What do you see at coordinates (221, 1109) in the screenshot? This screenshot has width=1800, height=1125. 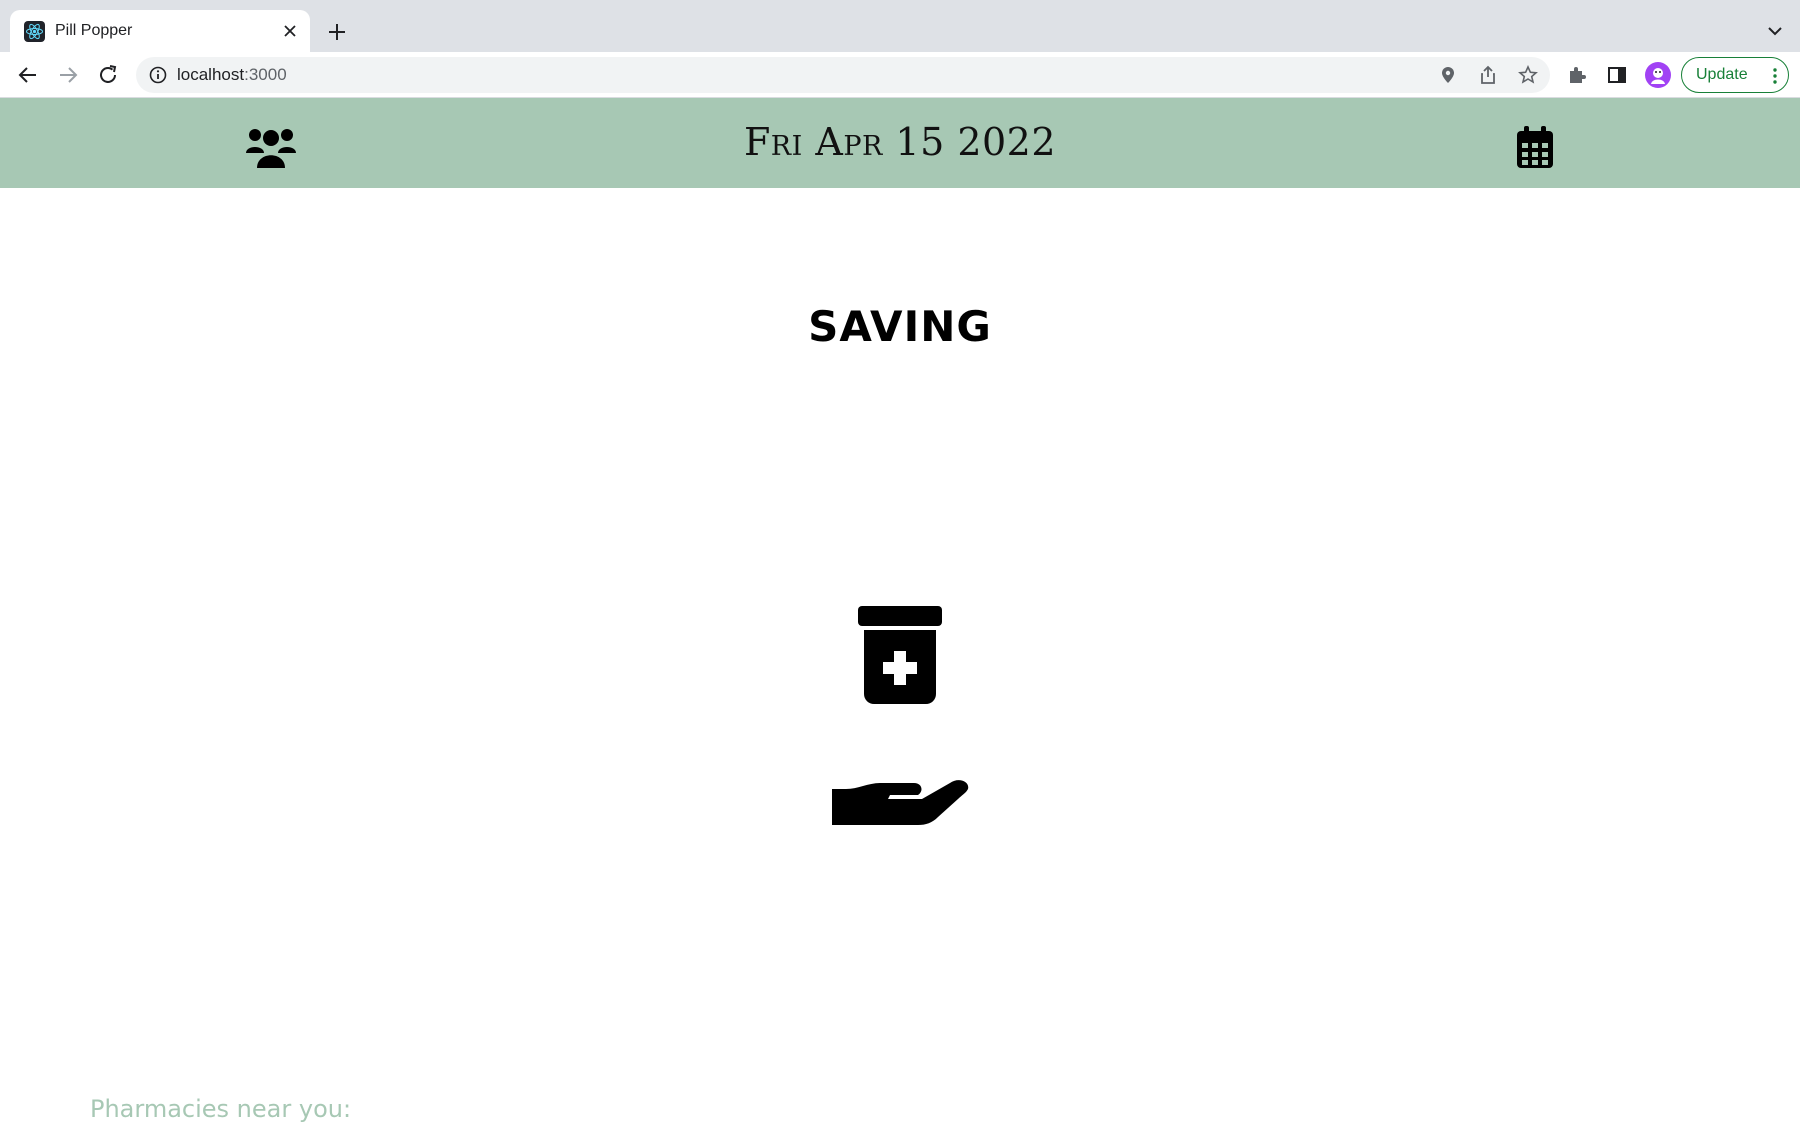 I see `pharmacies-heading: Pharmacies near you:` at bounding box center [221, 1109].